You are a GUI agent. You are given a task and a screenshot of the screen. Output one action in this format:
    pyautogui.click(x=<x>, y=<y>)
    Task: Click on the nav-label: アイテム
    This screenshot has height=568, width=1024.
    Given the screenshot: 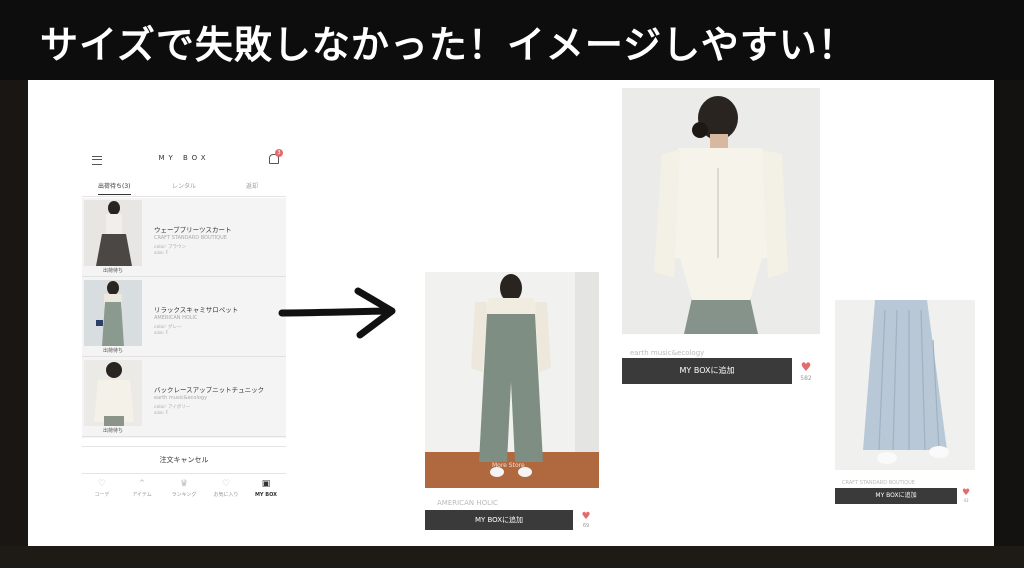 What is the action you would take?
    pyautogui.click(x=142, y=495)
    